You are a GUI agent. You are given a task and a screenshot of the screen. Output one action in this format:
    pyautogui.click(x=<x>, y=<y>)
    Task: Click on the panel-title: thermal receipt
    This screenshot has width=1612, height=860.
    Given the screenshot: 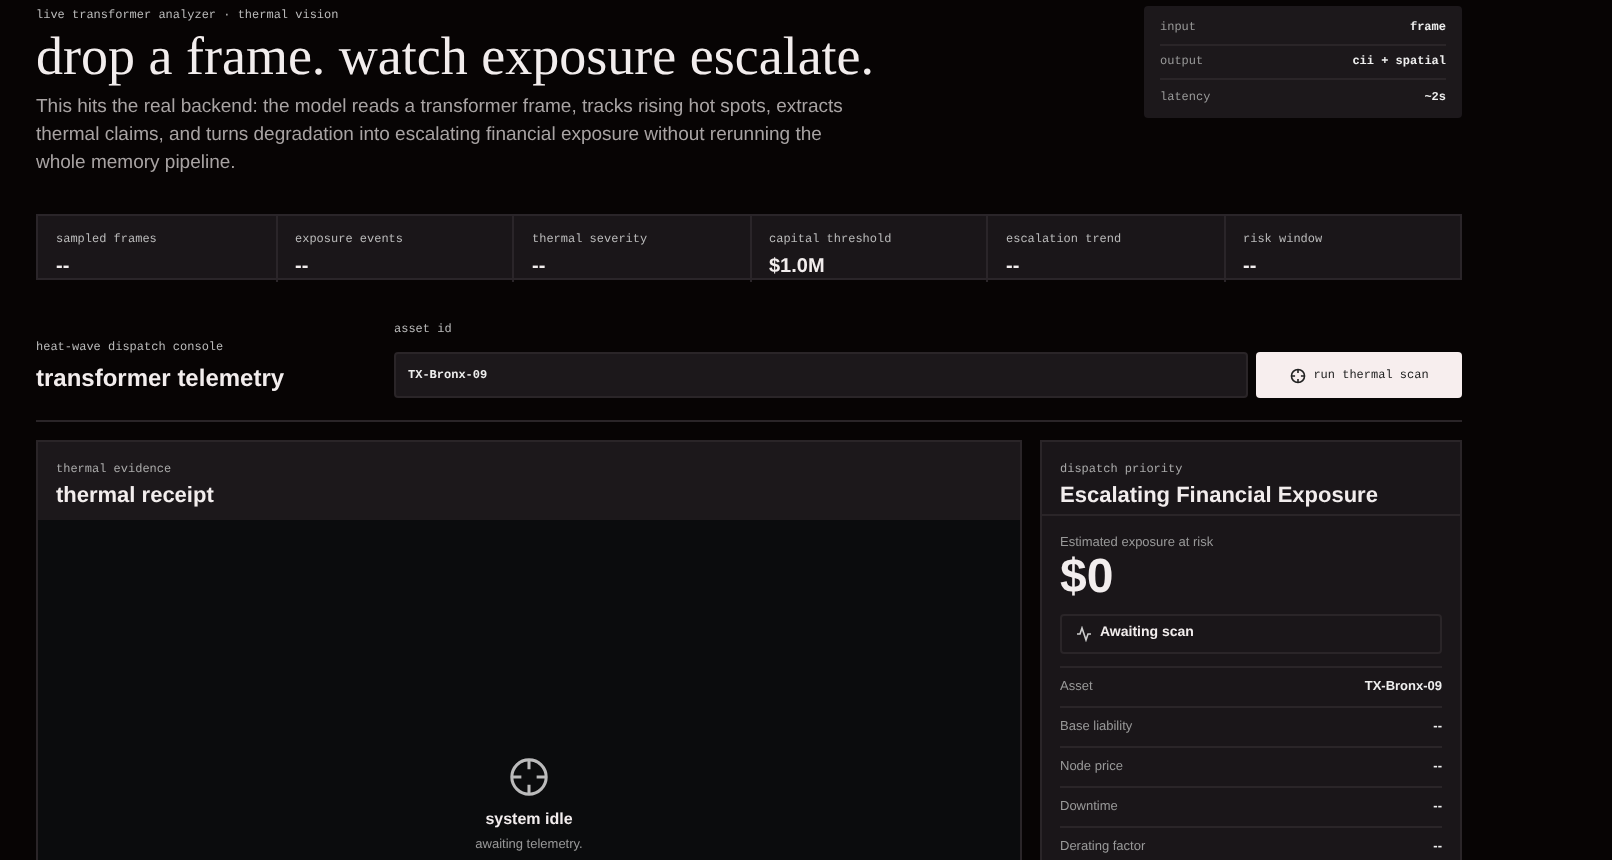 What is the action you would take?
    pyautogui.click(x=136, y=497)
    